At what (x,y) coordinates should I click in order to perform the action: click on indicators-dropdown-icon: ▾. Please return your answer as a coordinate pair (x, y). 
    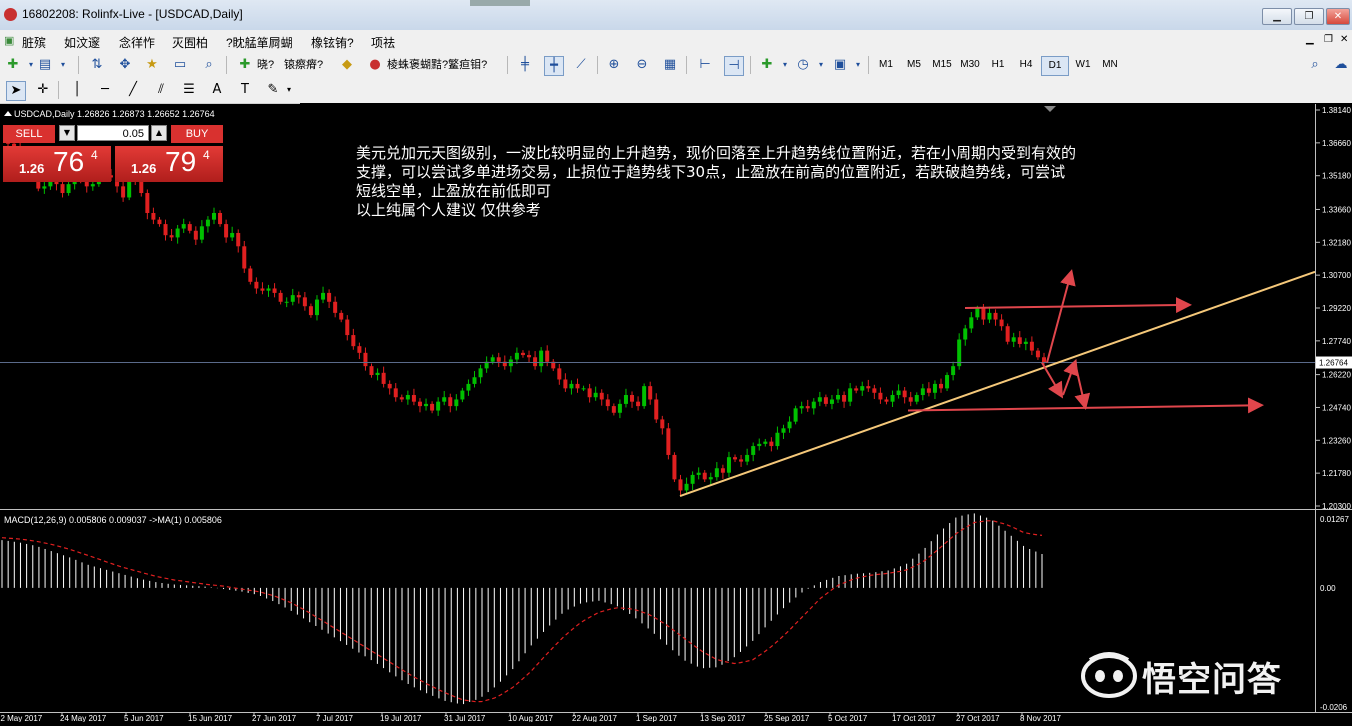
    Looking at the image, I should click on (785, 65).